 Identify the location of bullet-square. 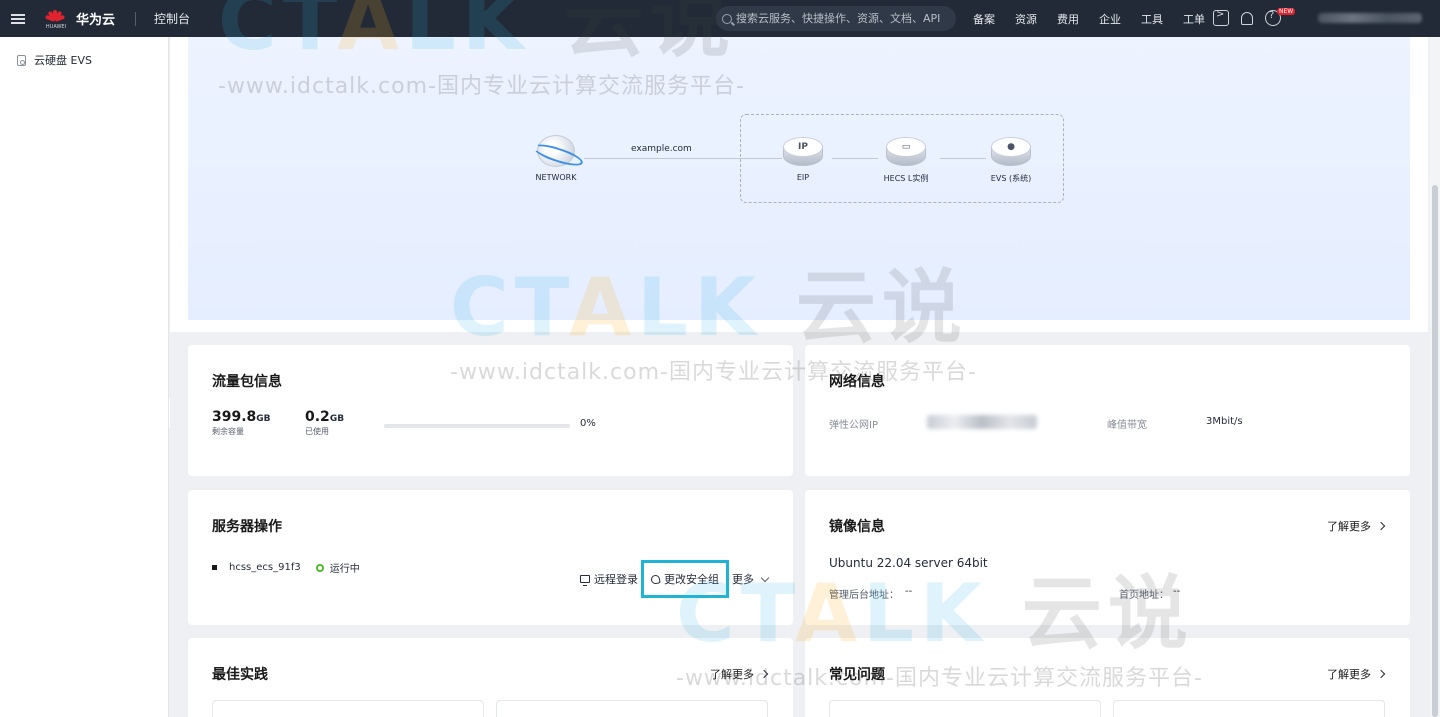
(214, 567).